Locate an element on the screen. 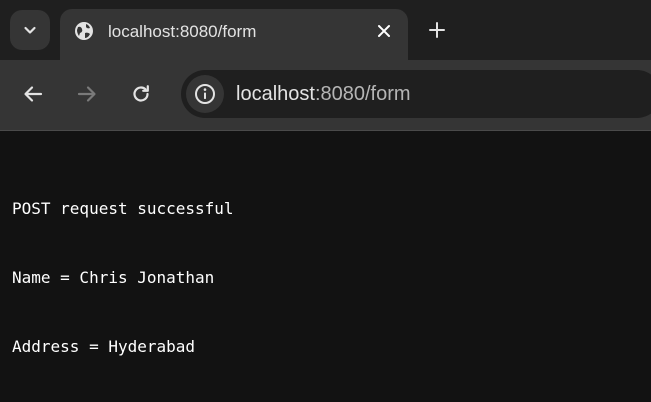 This screenshot has width=651, height=402. site-info-button is located at coordinates (205, 94).